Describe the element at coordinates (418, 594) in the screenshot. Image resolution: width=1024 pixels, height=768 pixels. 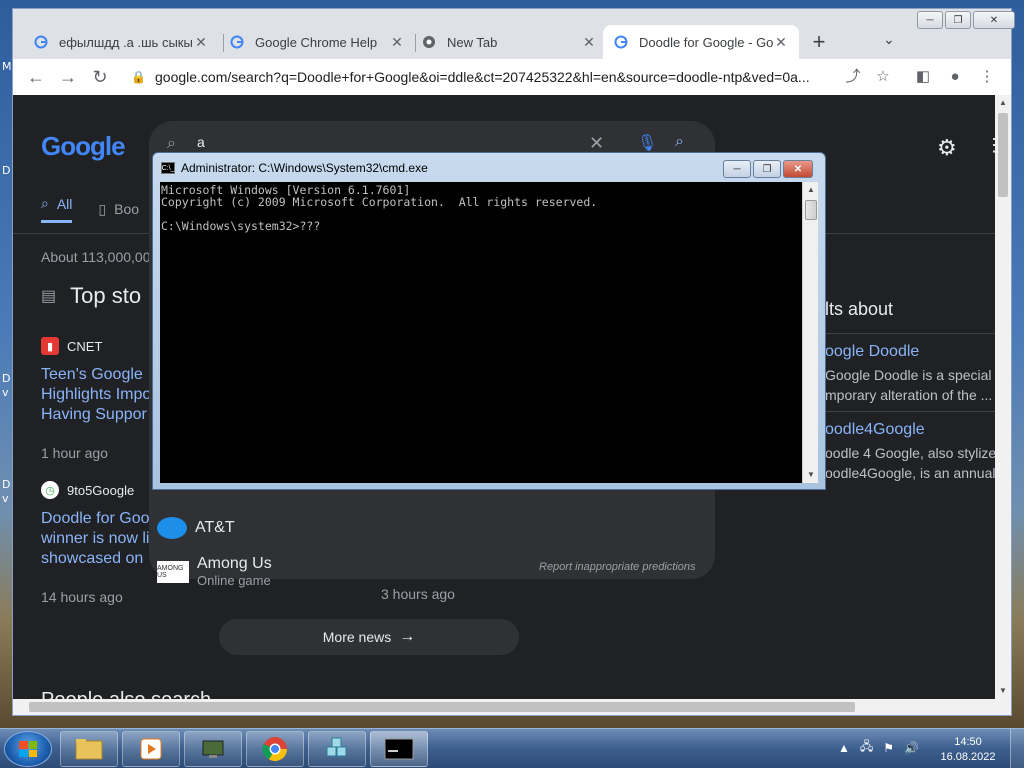
I see `story-time: 3 hours ago` at that location.